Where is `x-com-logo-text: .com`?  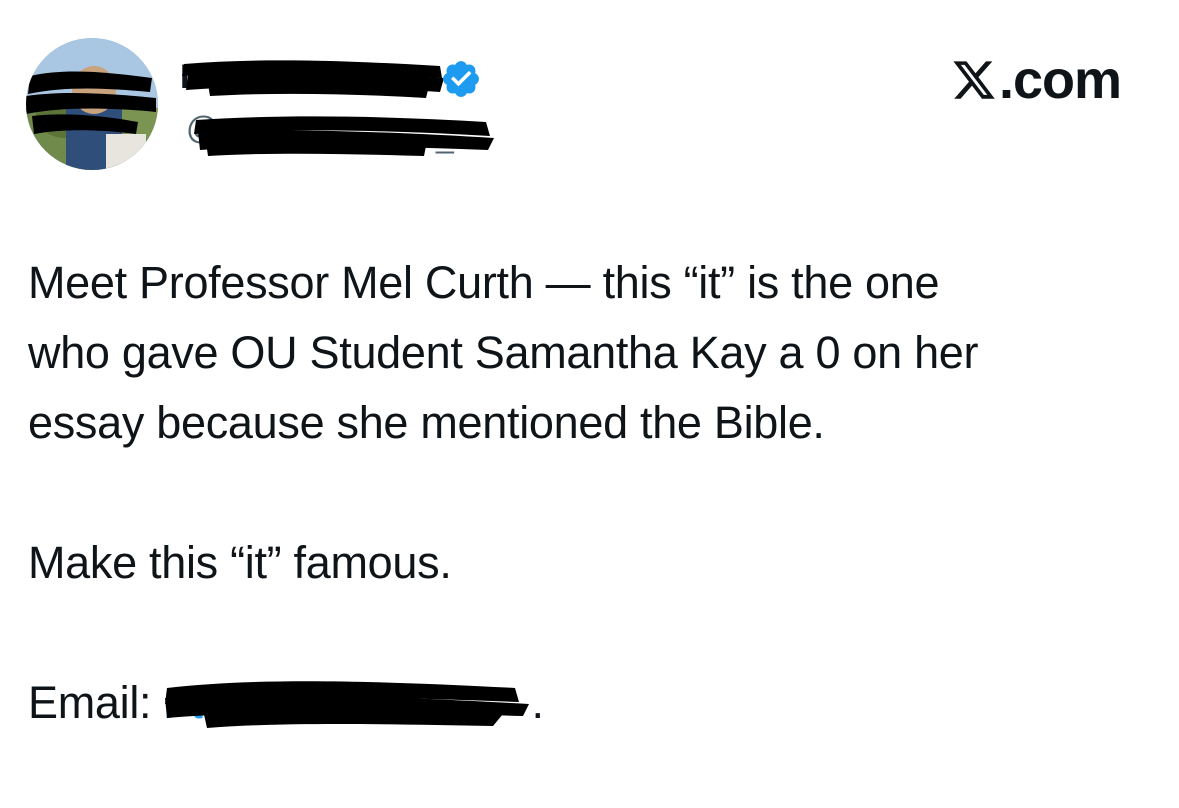 x-com-logo-text: .com is located at coordinates (1060, 80).